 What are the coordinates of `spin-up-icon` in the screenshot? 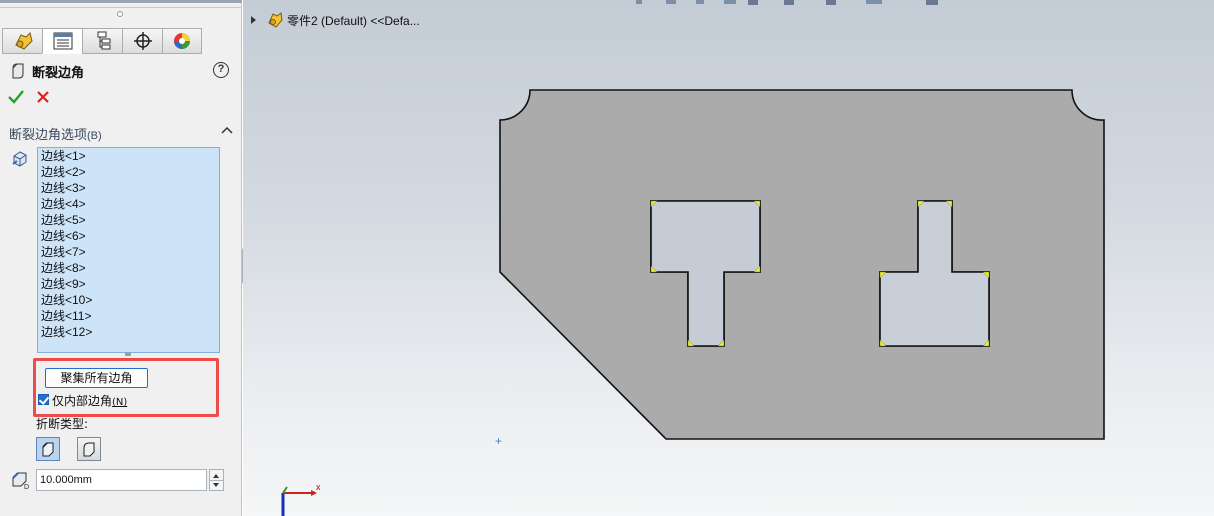 It's located at (216, 476).